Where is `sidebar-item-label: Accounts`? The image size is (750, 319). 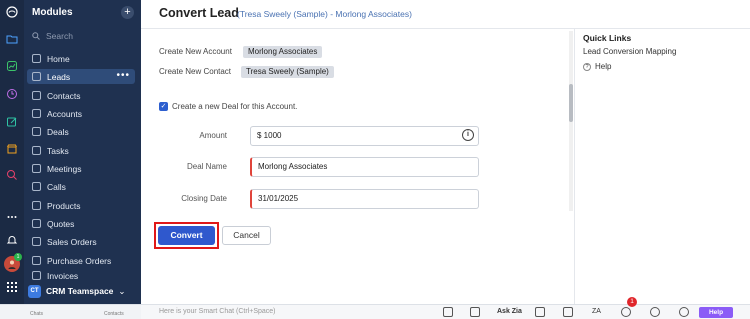 sidebar-item-label: Accounts is located at coordinates (64, 113).